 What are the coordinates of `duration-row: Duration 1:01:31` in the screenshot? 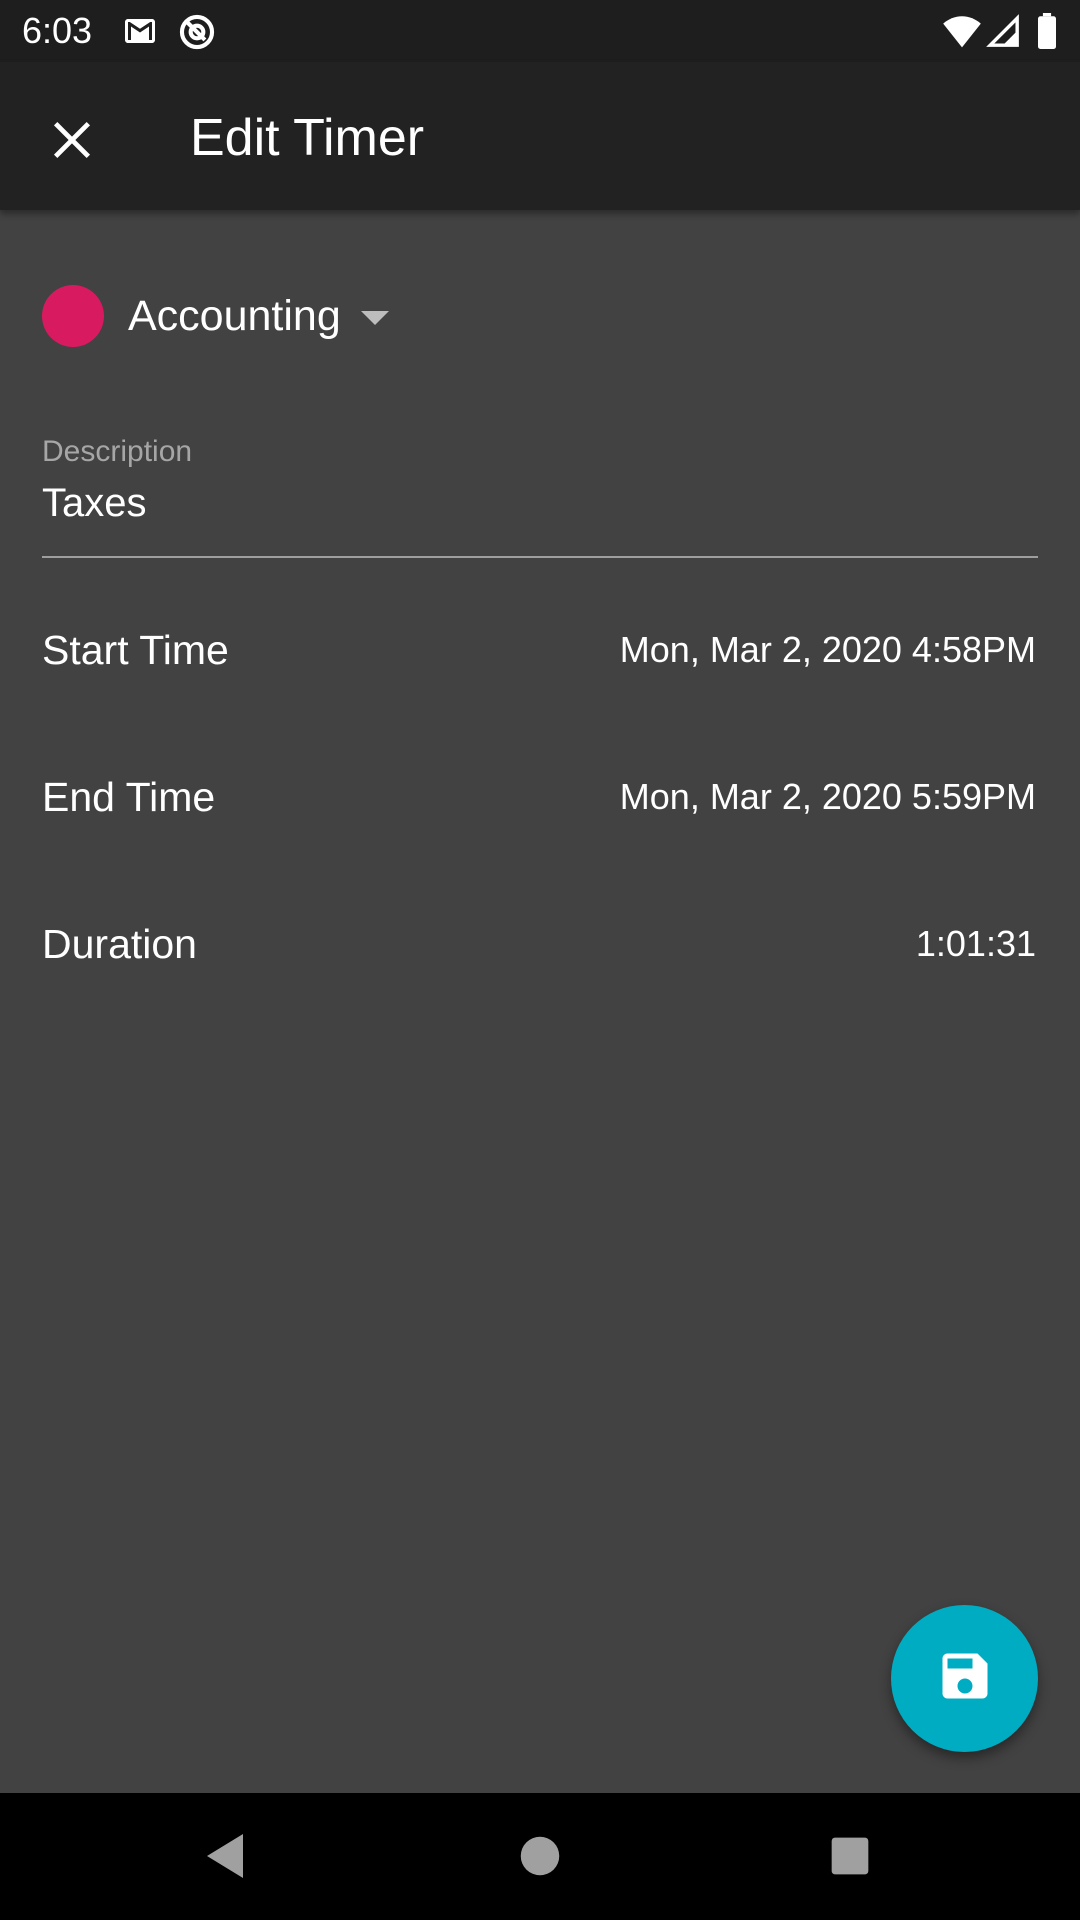 It's located at (539, 944).